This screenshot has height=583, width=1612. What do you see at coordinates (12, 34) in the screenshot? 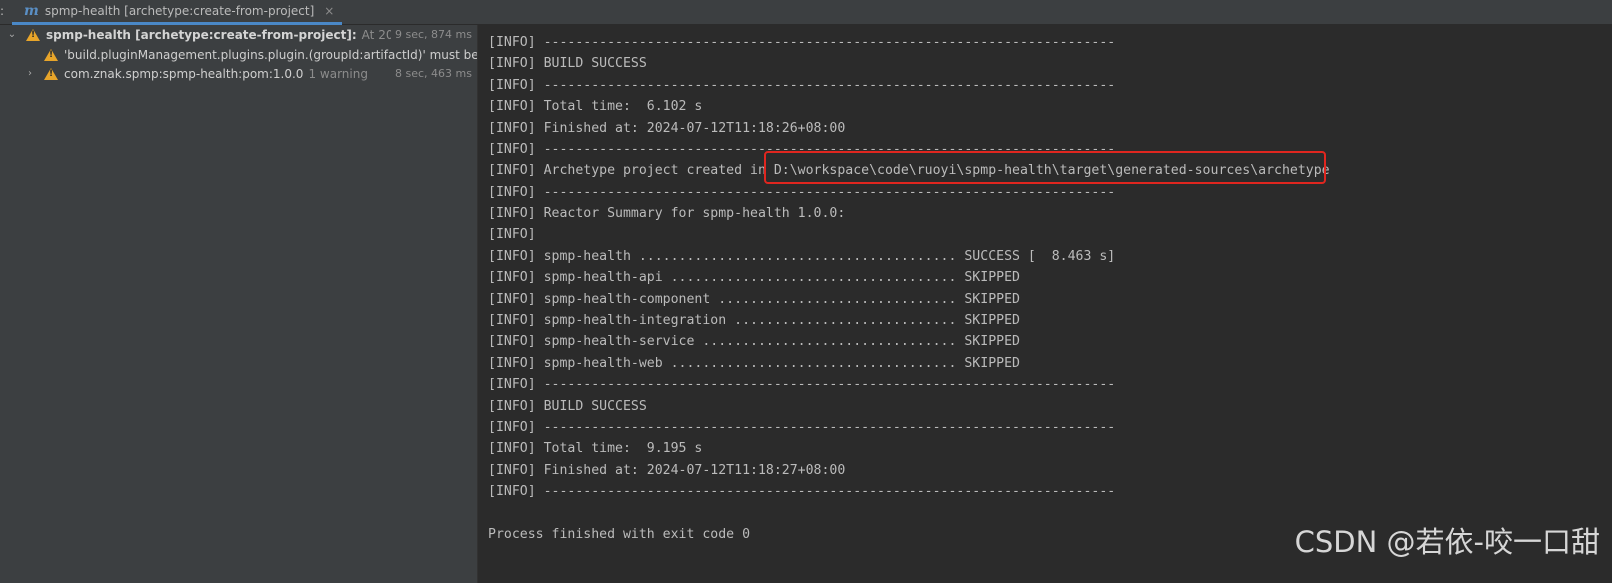
I see `chevron-down-icon: ⌄` at bounding box center [12, 34].